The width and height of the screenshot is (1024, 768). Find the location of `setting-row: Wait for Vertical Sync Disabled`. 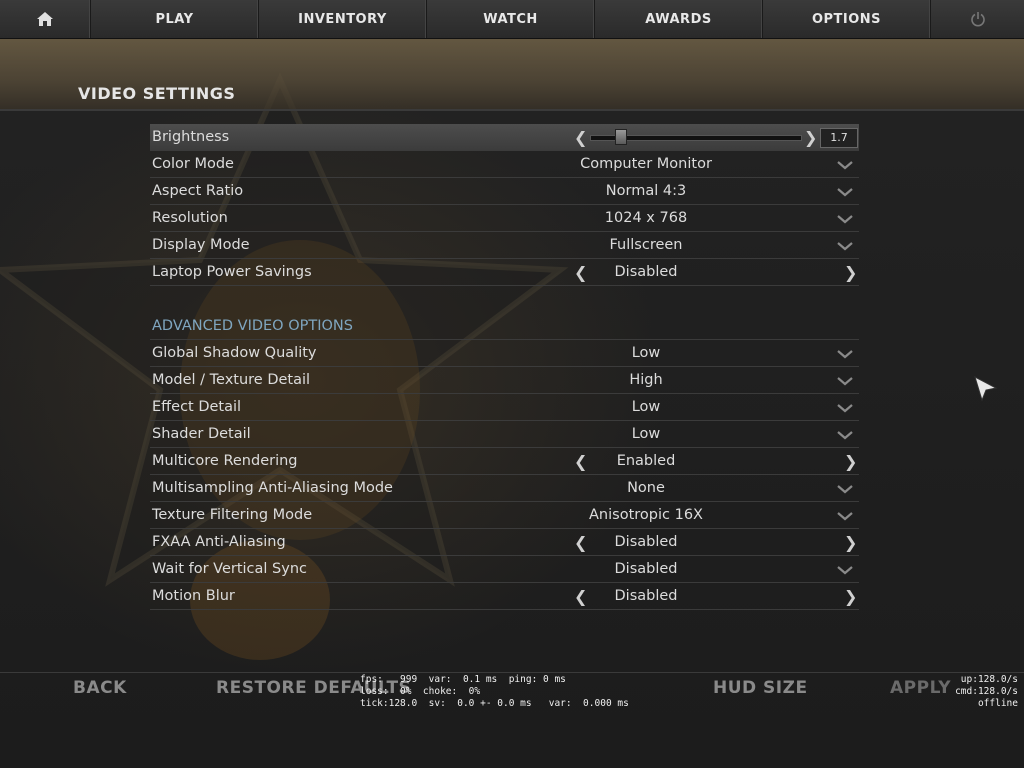

setting-row: Wait for Vertical Sync Disabled is located at coordinates (504, 569).